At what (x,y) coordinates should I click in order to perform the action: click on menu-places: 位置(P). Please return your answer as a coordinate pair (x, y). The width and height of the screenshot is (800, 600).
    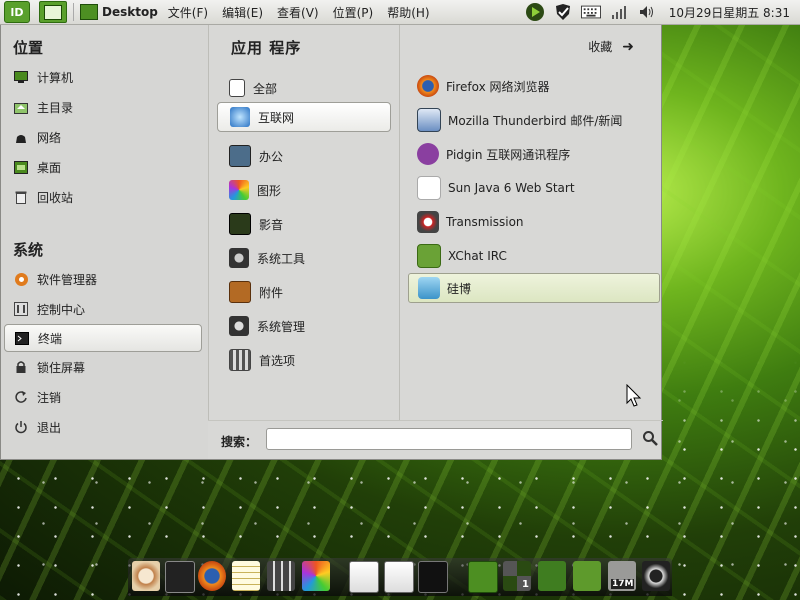
    Looking at the image, I should click on (353, 12).